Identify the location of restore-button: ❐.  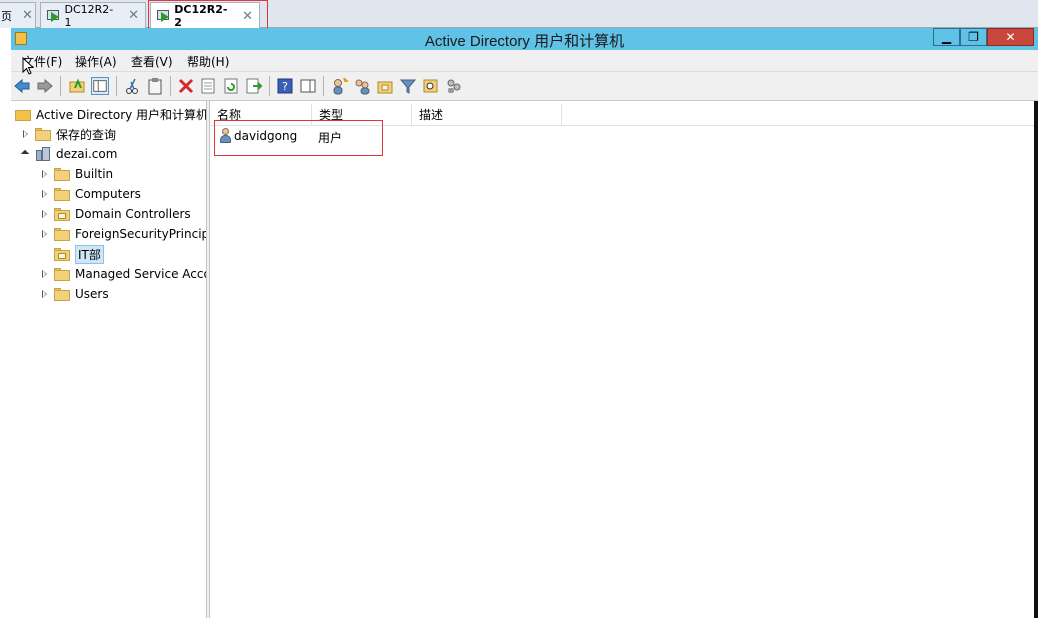
(973, 37).